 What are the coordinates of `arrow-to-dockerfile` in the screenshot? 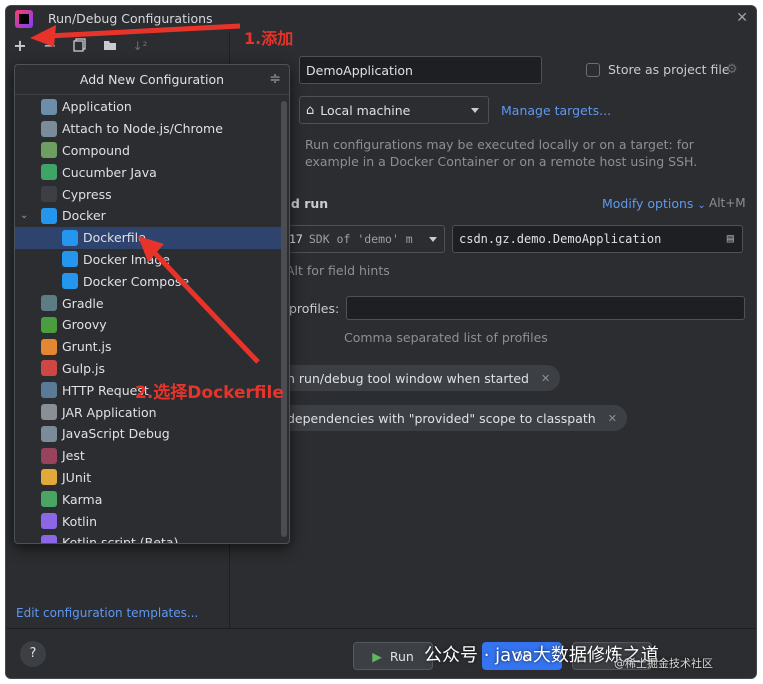 It's located at (204, 305).